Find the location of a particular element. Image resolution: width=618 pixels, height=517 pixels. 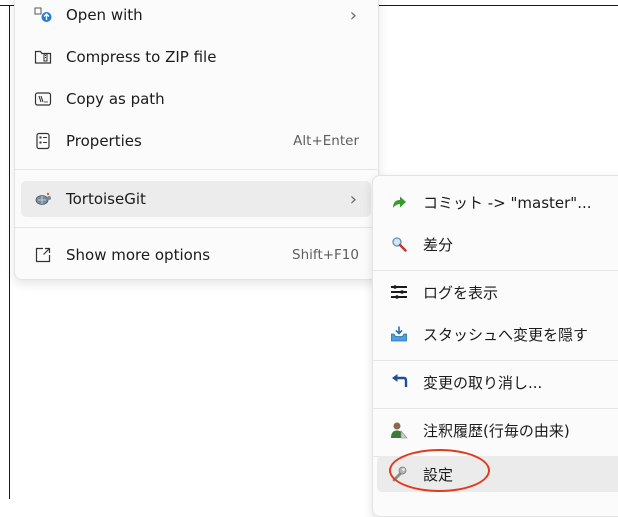

properties-icon is located at coordinates (43, 141).